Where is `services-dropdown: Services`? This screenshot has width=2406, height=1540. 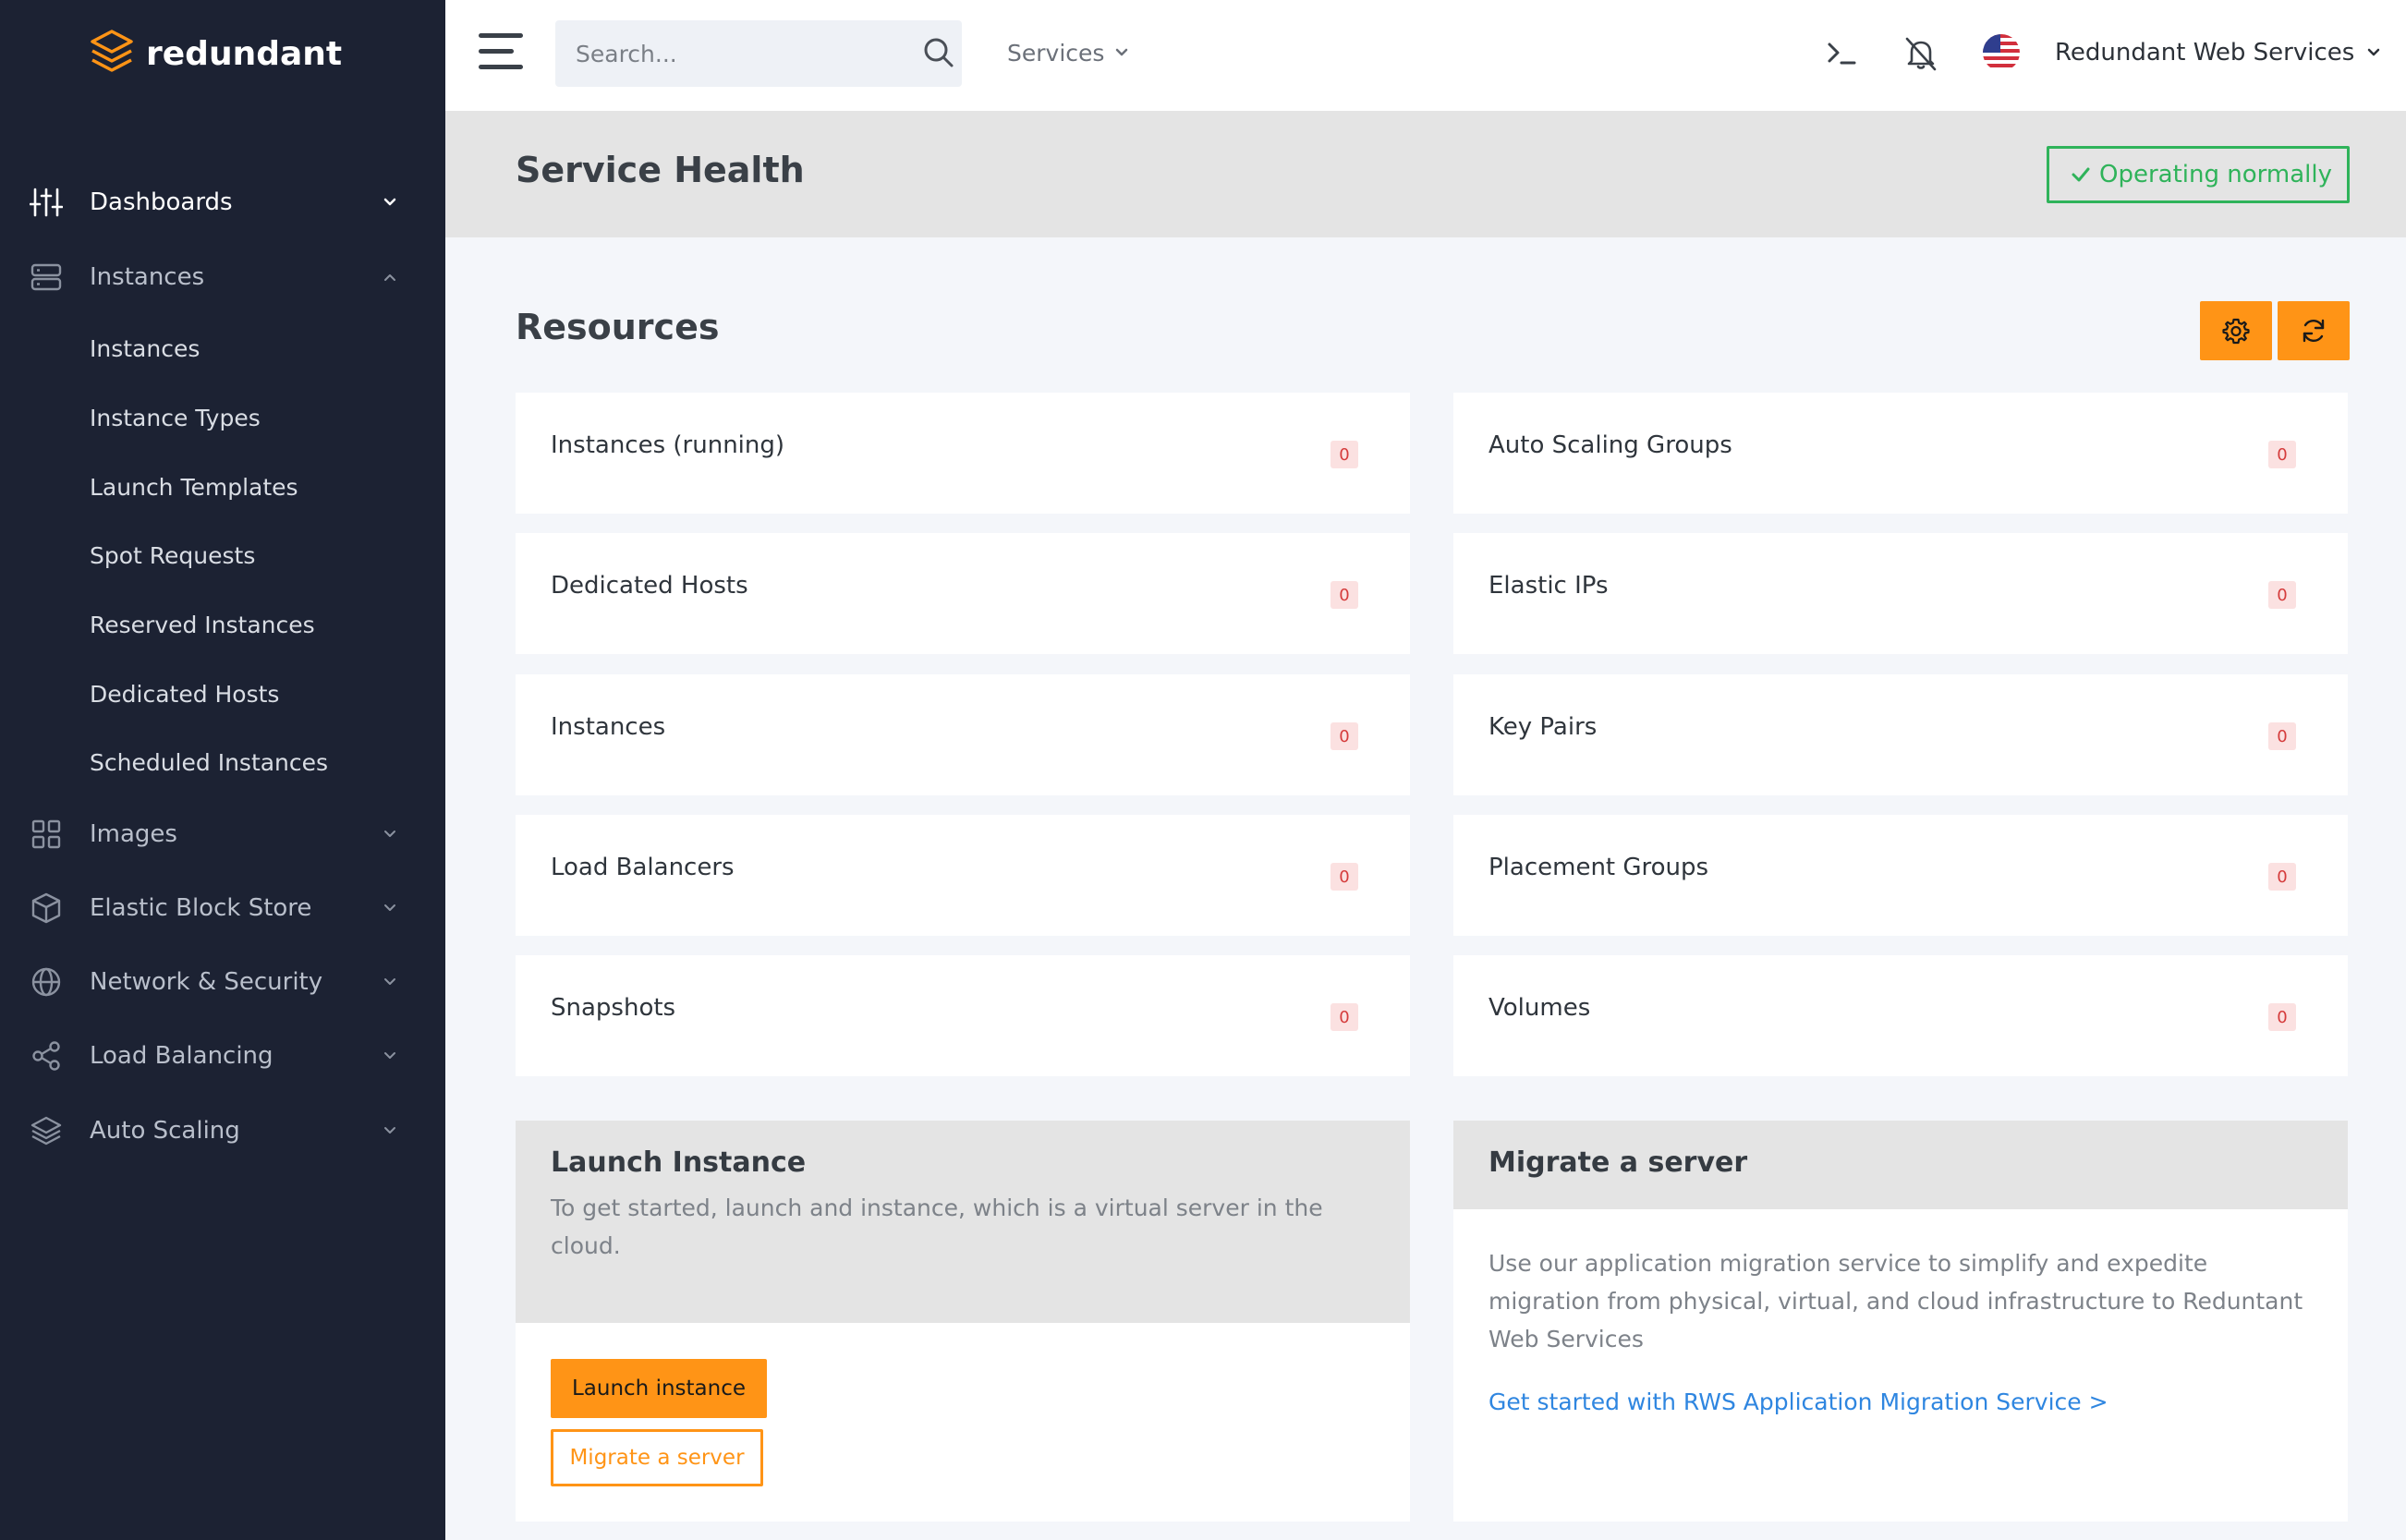 services-dropdown: Services is located at coordinates (1068, 53).